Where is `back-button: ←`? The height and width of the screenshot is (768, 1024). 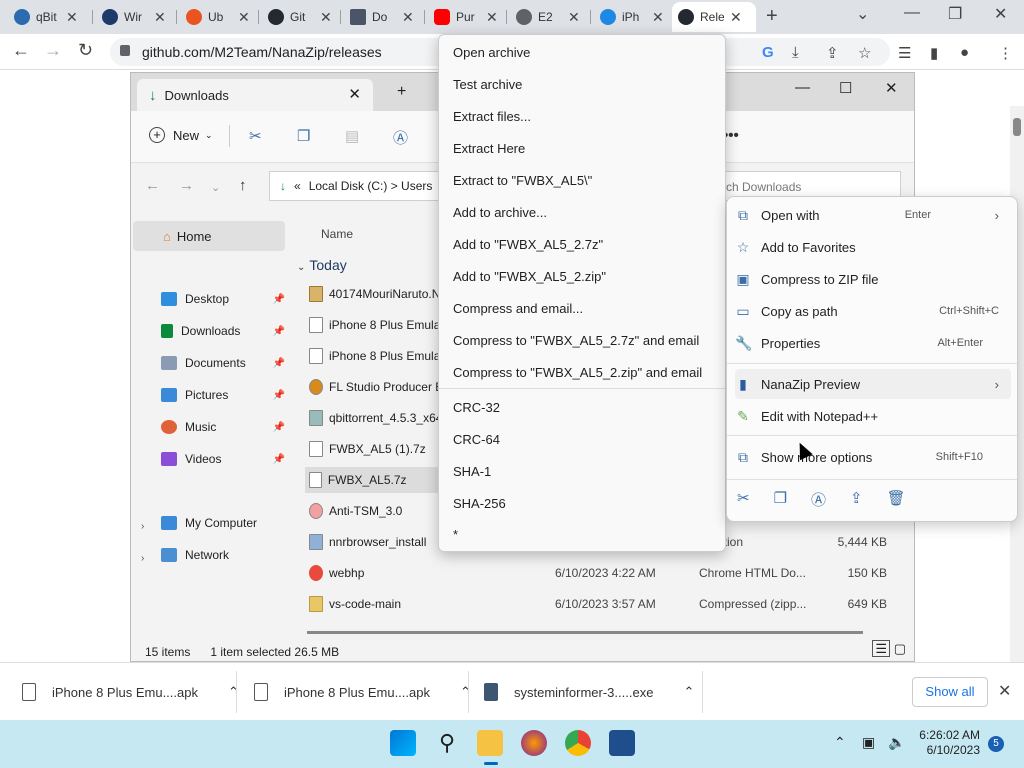
back-button: ← is located at coordinates (21, 50).